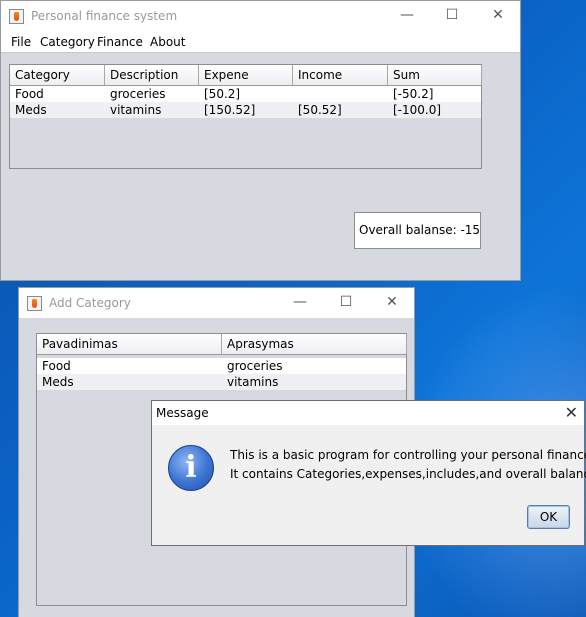  I want to click on cell-income, so click(295, 94).